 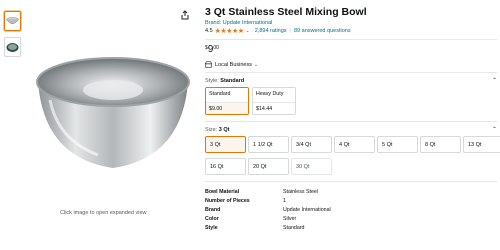 What do you see at coordinates (354, 144) in the screenshot?
I see `size-option: 4 Qt` at bounding box center [354, 144].